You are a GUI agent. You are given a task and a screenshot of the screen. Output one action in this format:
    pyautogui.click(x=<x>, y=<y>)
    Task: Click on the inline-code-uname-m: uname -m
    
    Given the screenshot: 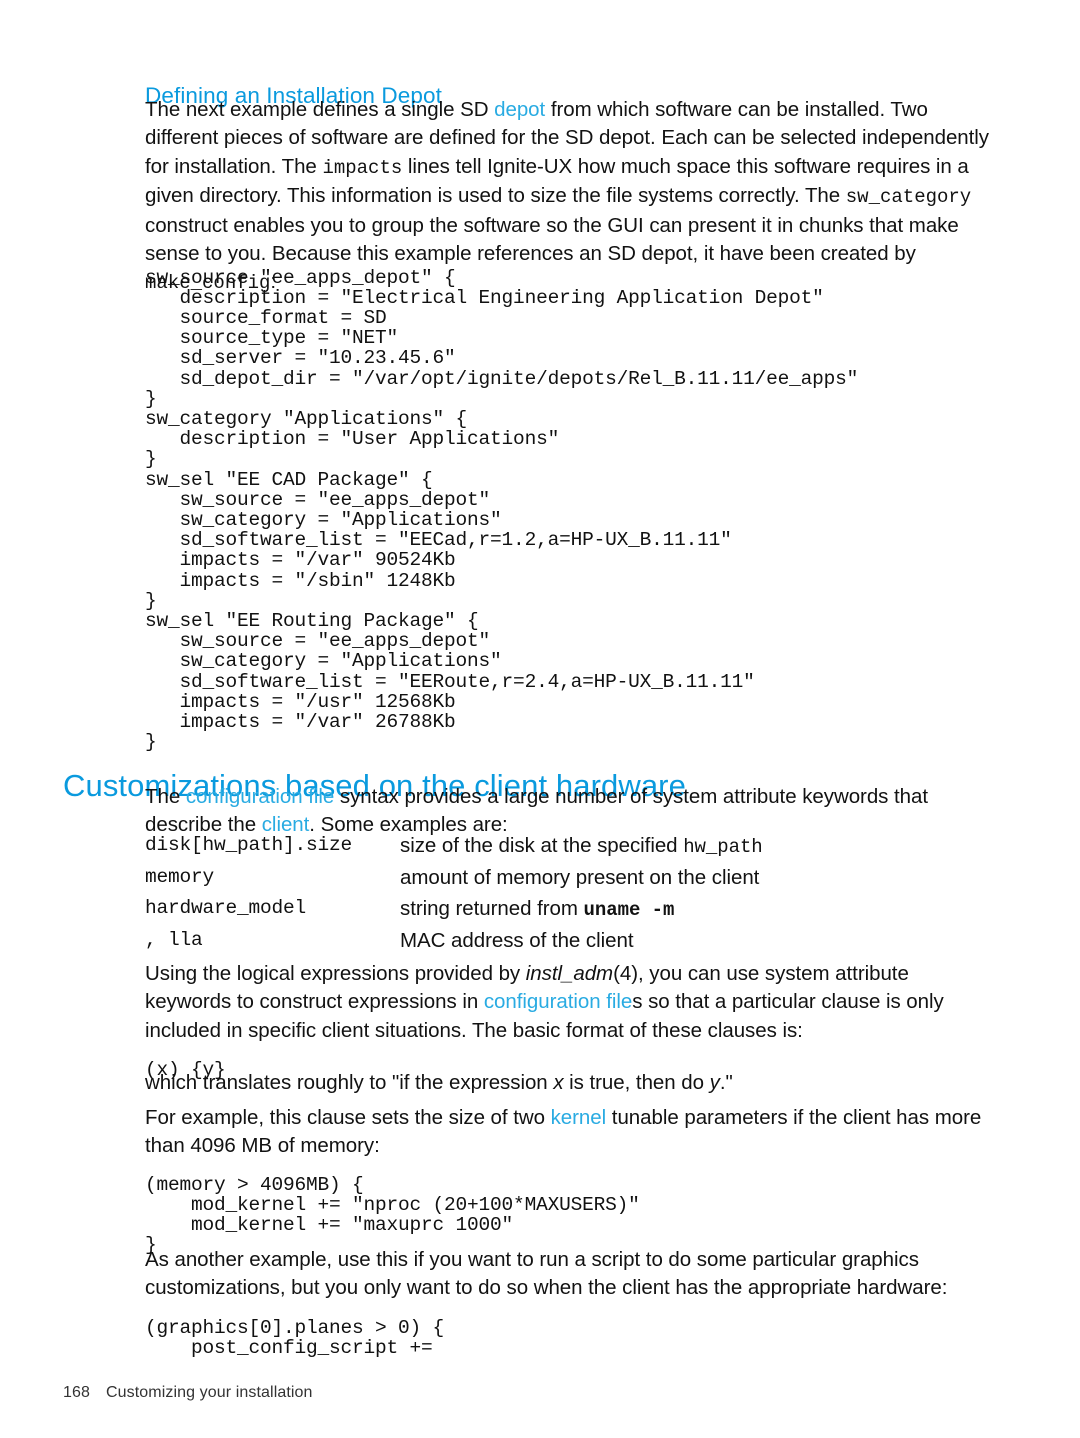 What is the action you would take?
    pyautogui.click(x=629, y=910)
    